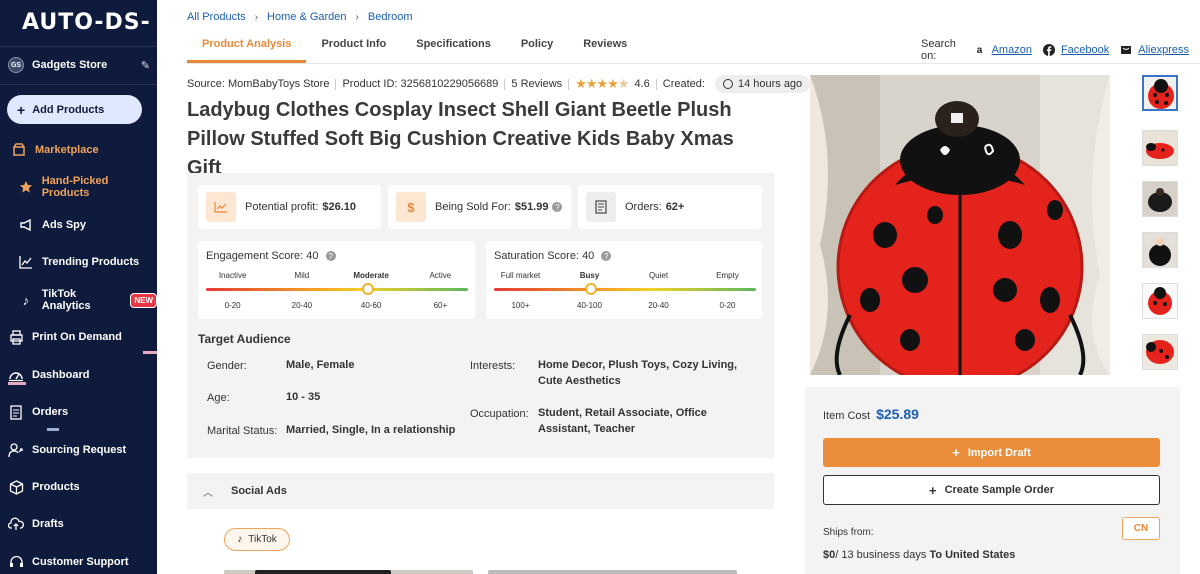 This screenshot has height=574, width=1200. What do you see at coordinates (218, 398) in the screenshot?
I see `age-label: Age:` at bounding box center [218, 398].